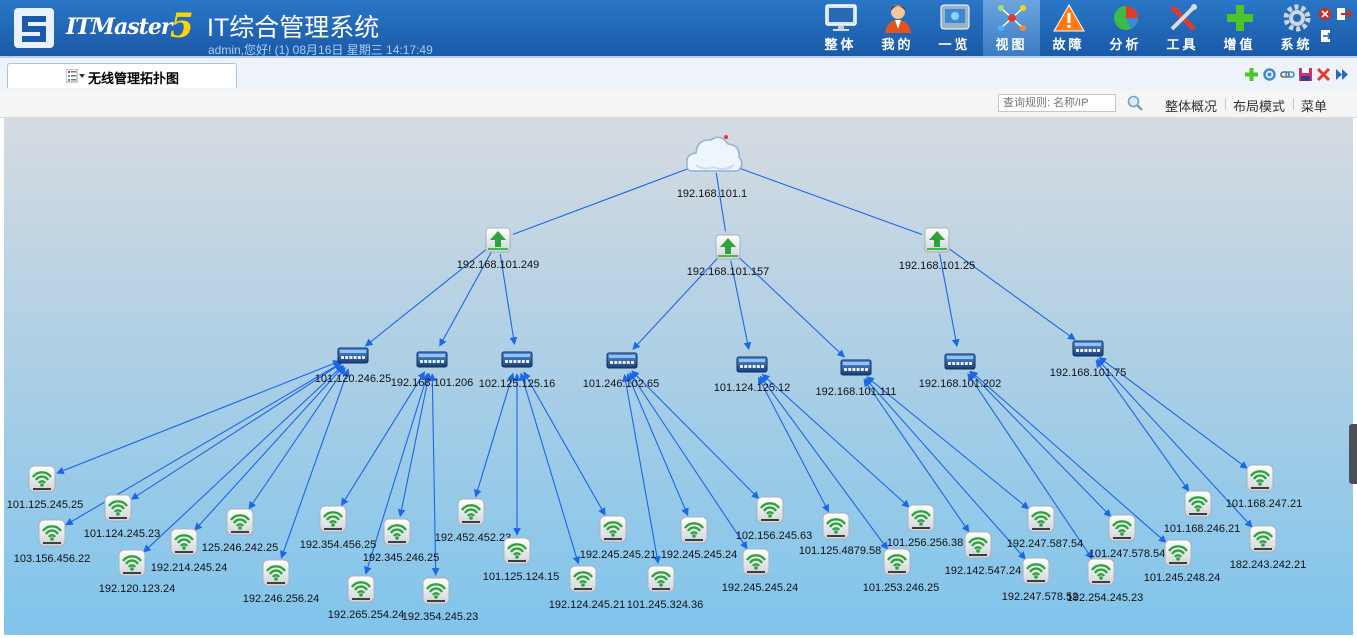 Image resolution: width=1357 pixels, height=638 pixels. What do you see at coordinates (281, 599) in the screenshot?
I see `node-ip-label: 192.246.256.24` at bounding box center [281, 599].